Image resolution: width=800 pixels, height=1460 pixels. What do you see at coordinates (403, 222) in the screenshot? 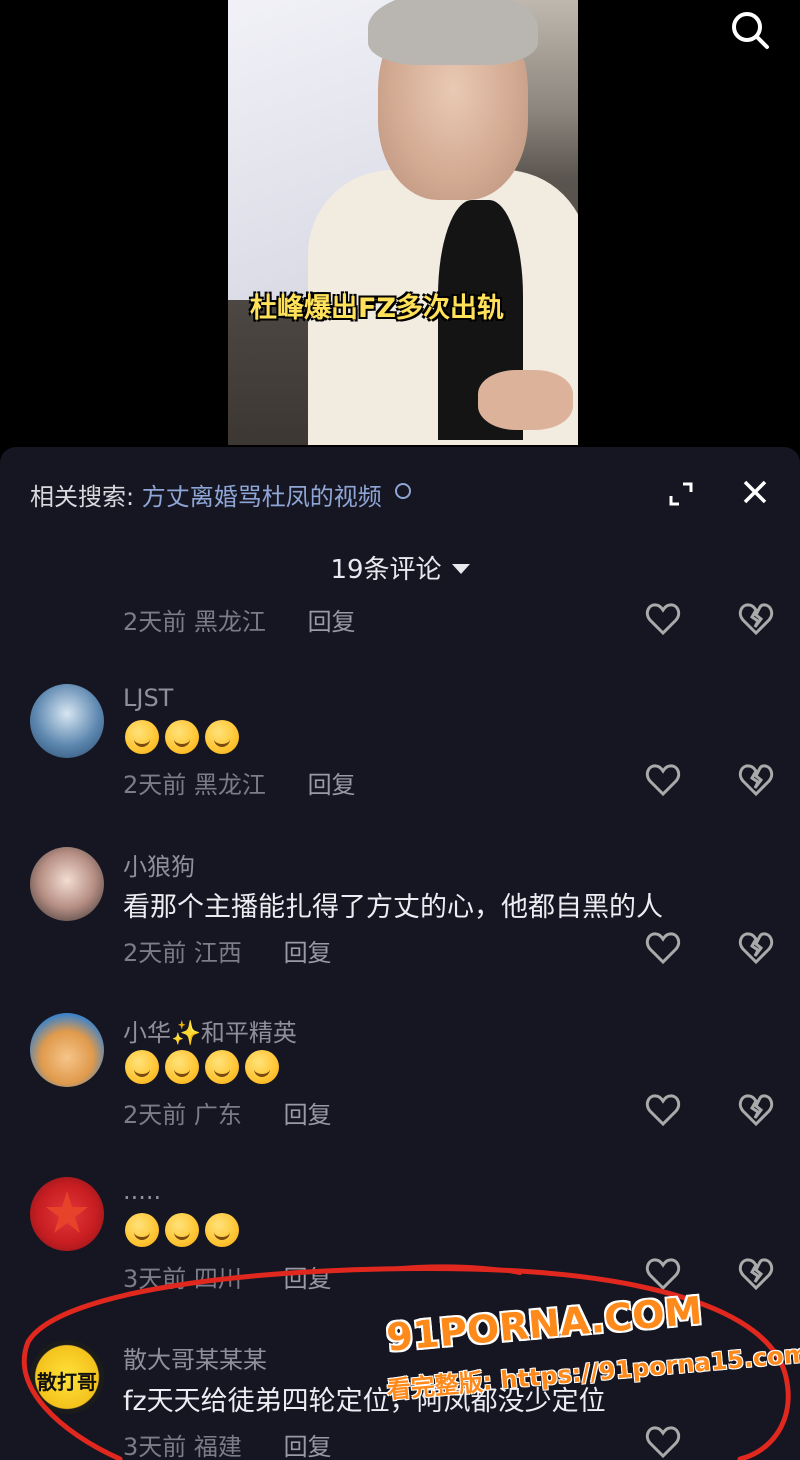
I see `video-frame` at bounding box center [403, 222].